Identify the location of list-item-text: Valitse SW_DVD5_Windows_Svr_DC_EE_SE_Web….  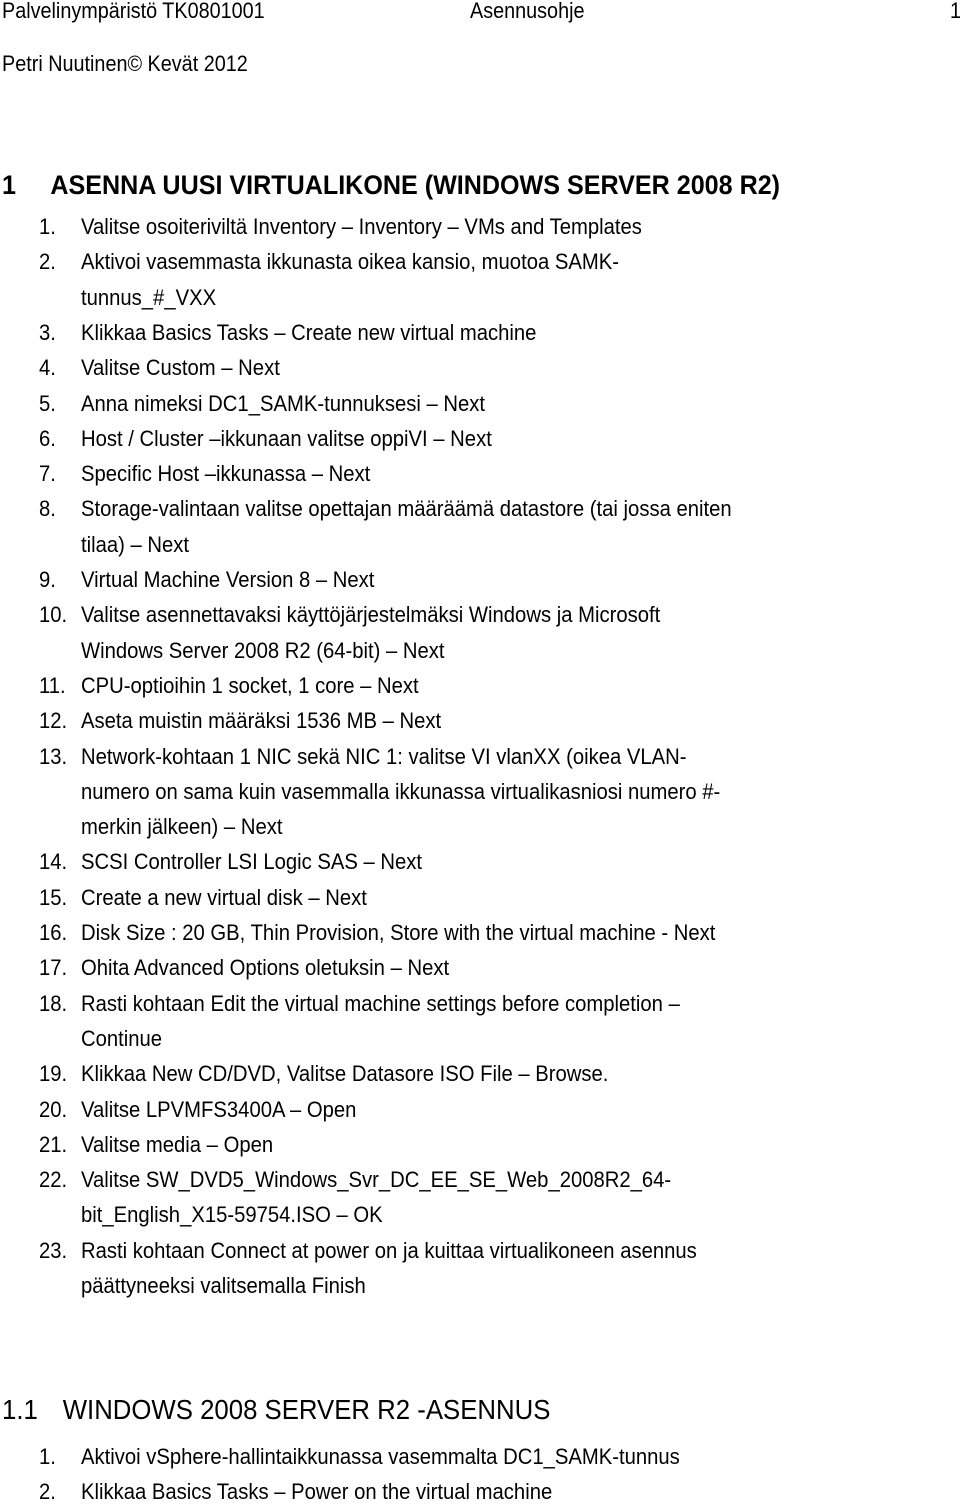
(513, 1197).